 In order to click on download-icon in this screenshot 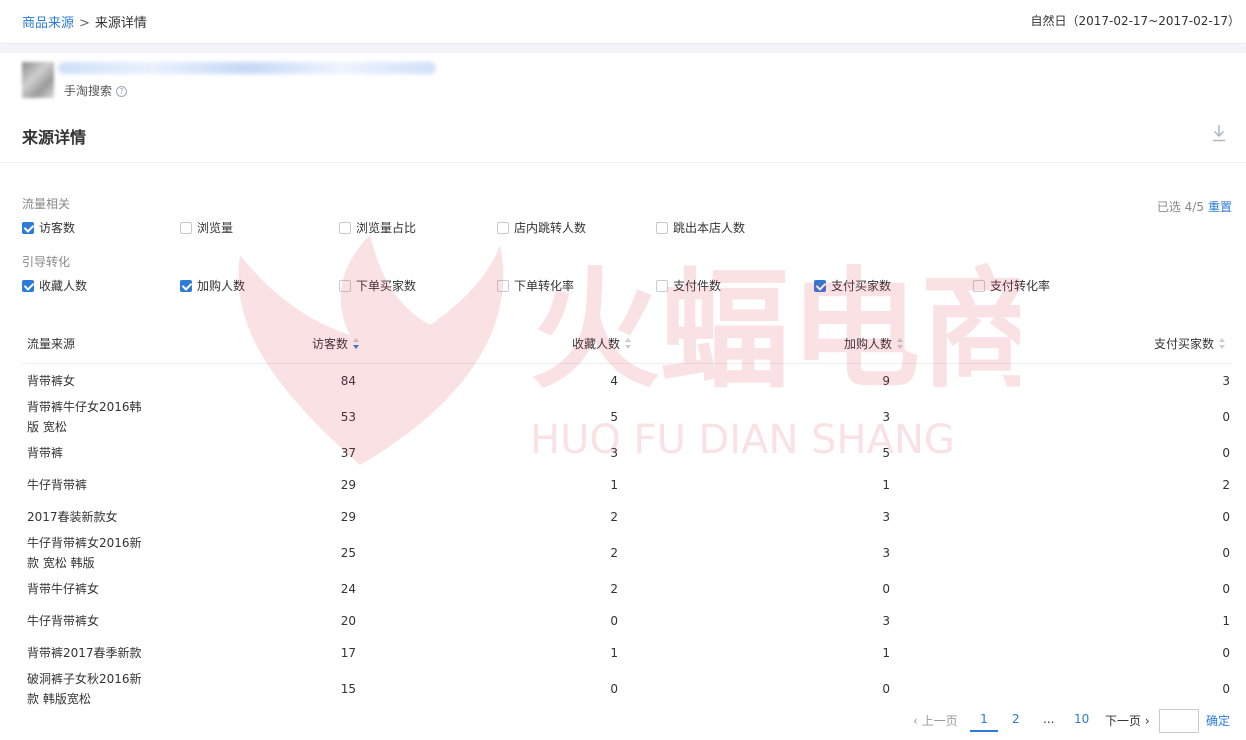, I will do `click(1219, 133)`.